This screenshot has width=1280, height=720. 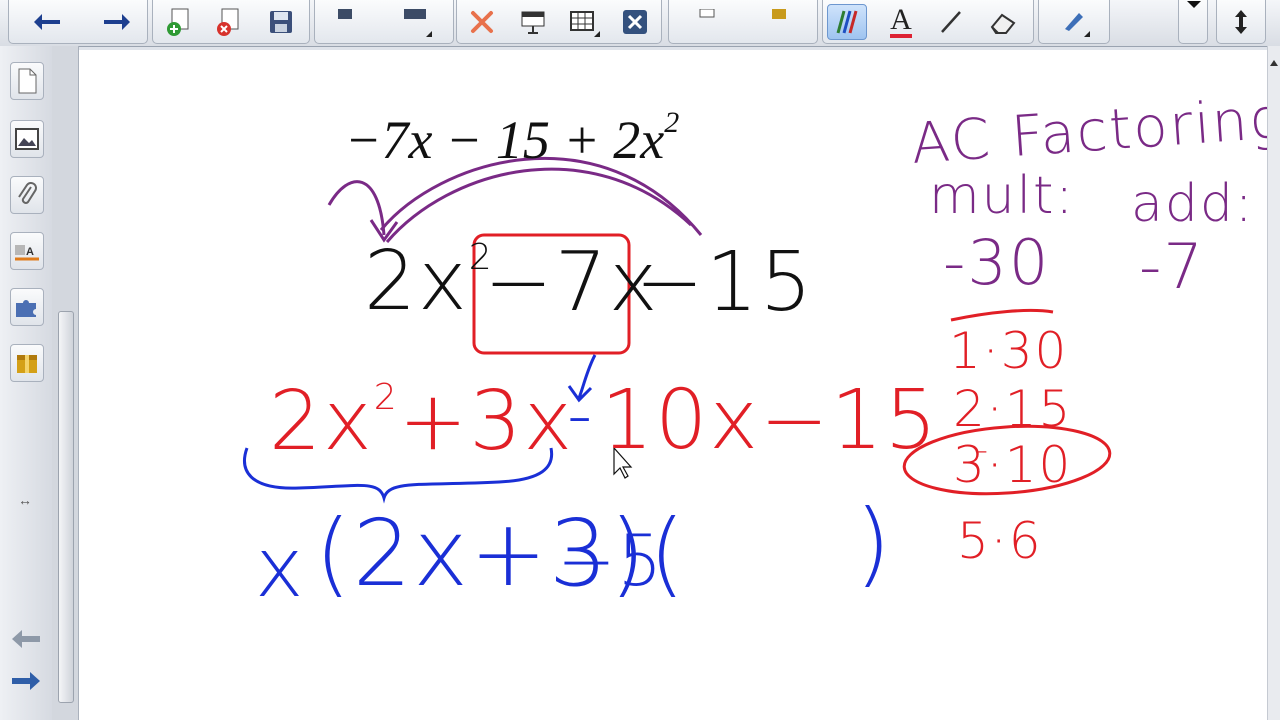 I want to click on screen-button, so click(x=415, y=22).